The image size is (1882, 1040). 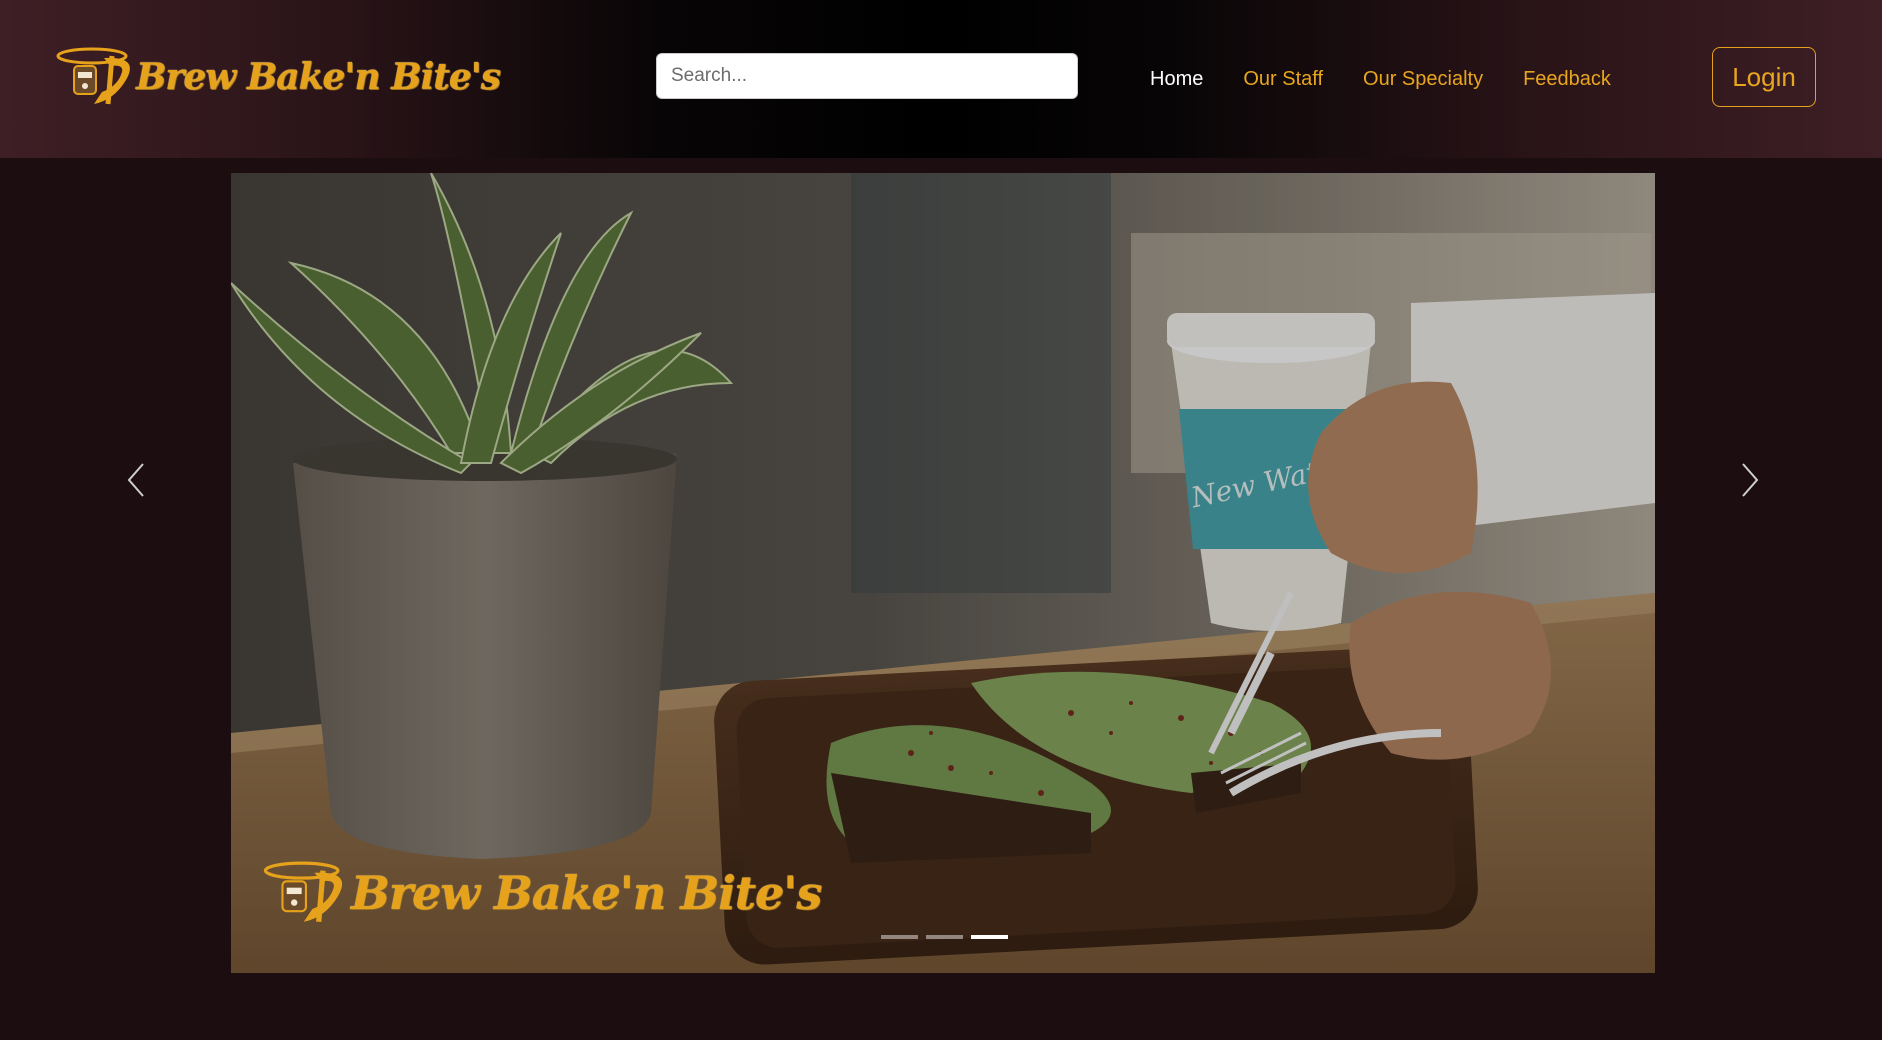 What do you see at coordinates (318, 77) in the screenshot?
I see `brand-name: Brew Bake'n Bite's` at bounding box center [318, 77].